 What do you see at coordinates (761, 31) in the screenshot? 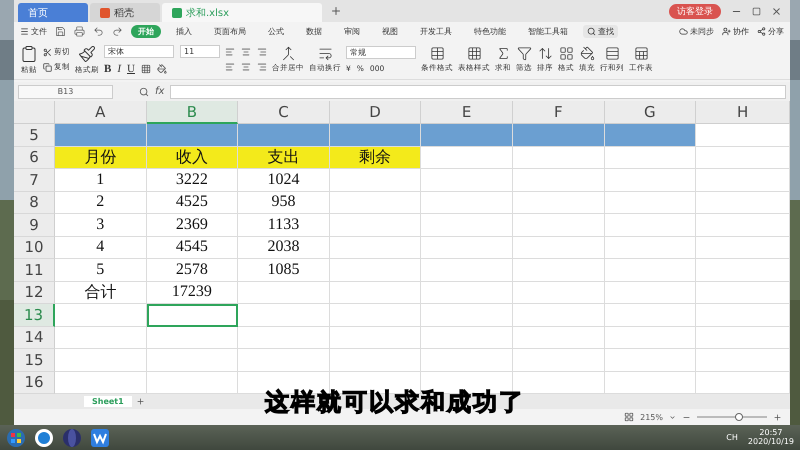
I see `share-icon` at bounding box center [761, 31].